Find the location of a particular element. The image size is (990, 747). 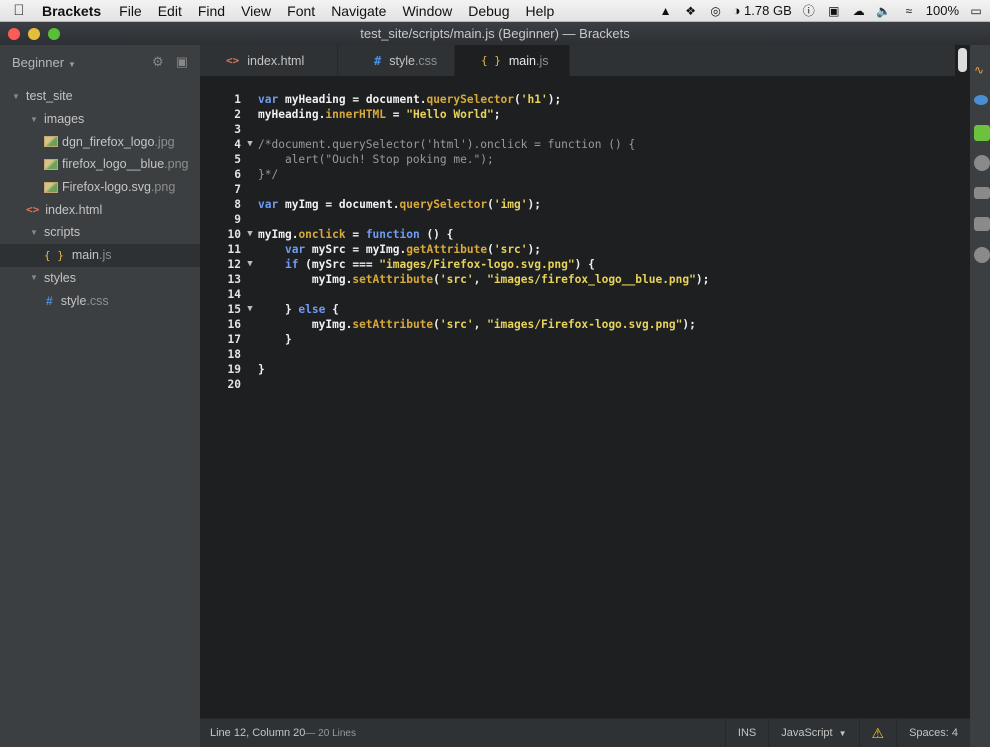

shield-icon: ◎ is located at coordinates (716, 11).